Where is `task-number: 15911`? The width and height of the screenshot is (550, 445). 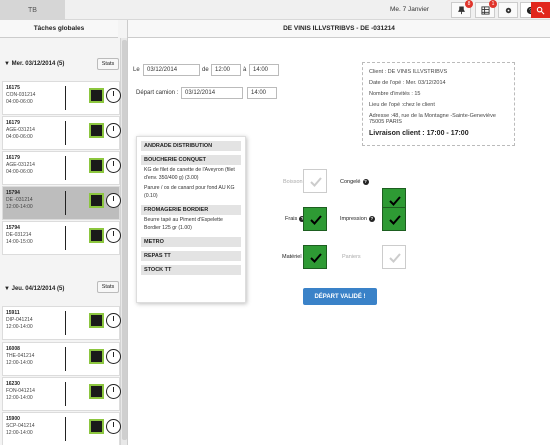 task-number: 15911 is located at coordinates (13, 313).